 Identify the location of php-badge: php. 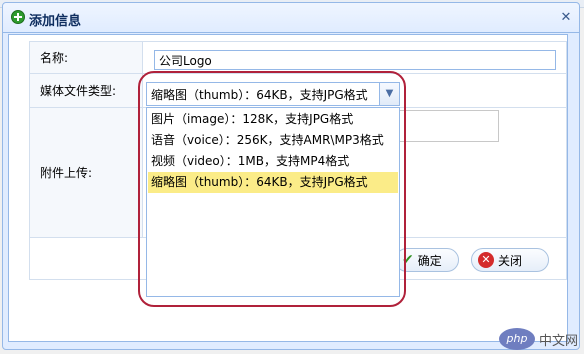
(516, 339).